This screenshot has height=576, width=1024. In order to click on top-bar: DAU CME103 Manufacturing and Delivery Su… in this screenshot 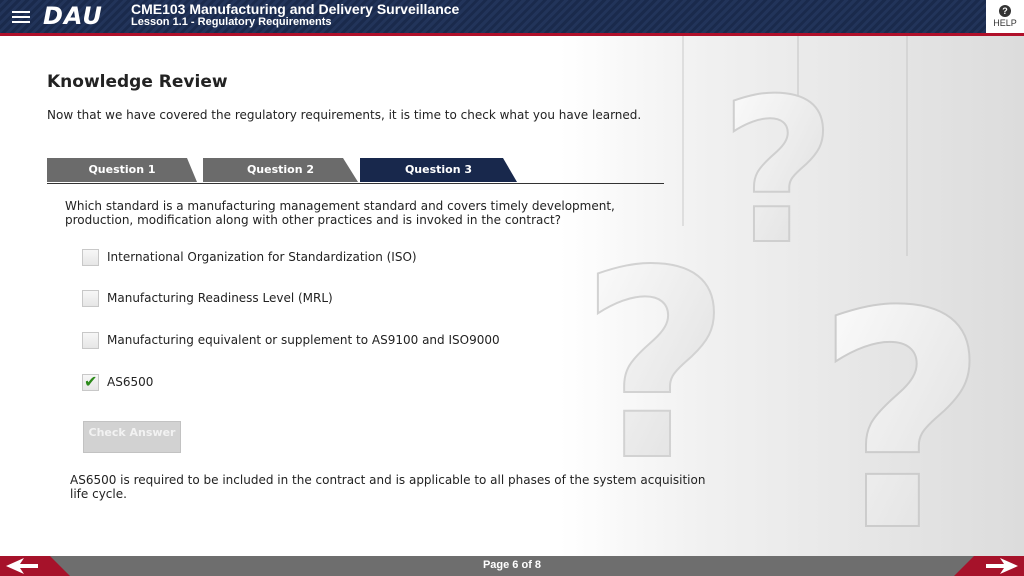, I will do `click(512, 18)`.